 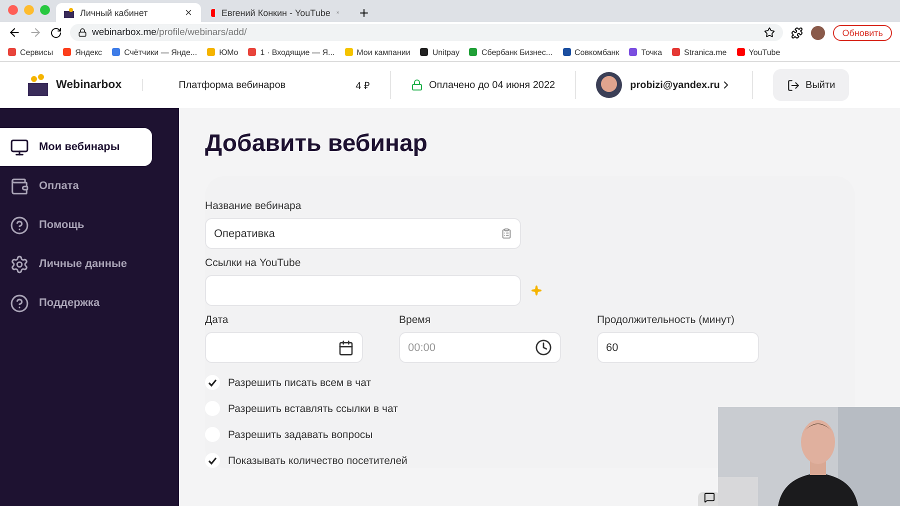 What do you see at coordinates (675, 85) in the screenshot?
I see `user-email: probizi@yandex.ru` at bounding box center [675, 85].